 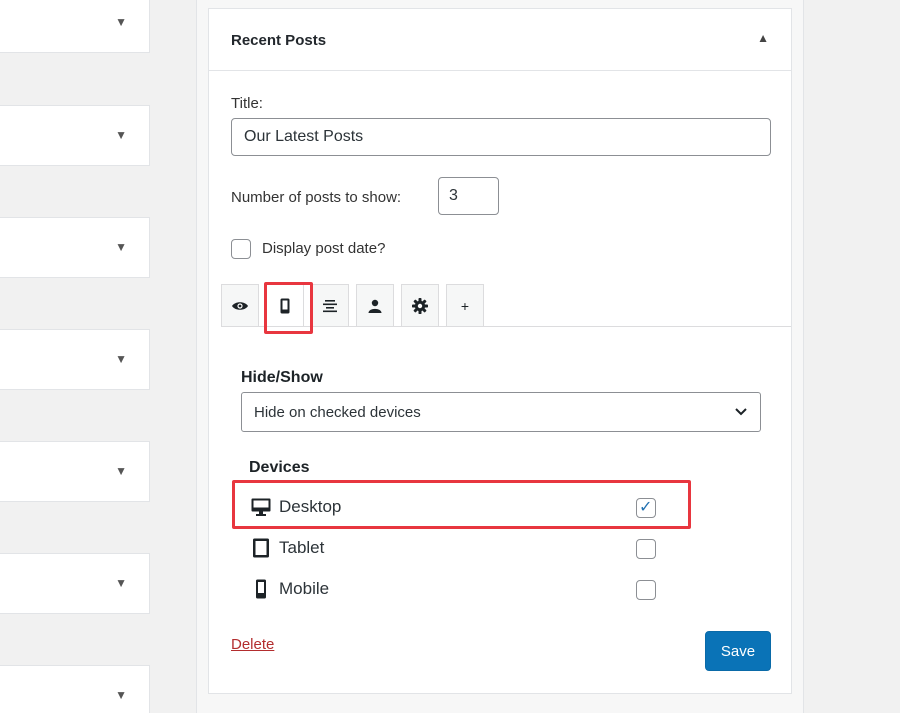 I want to click on device-row-desktop: Desktop, so click(x=296, y=507).